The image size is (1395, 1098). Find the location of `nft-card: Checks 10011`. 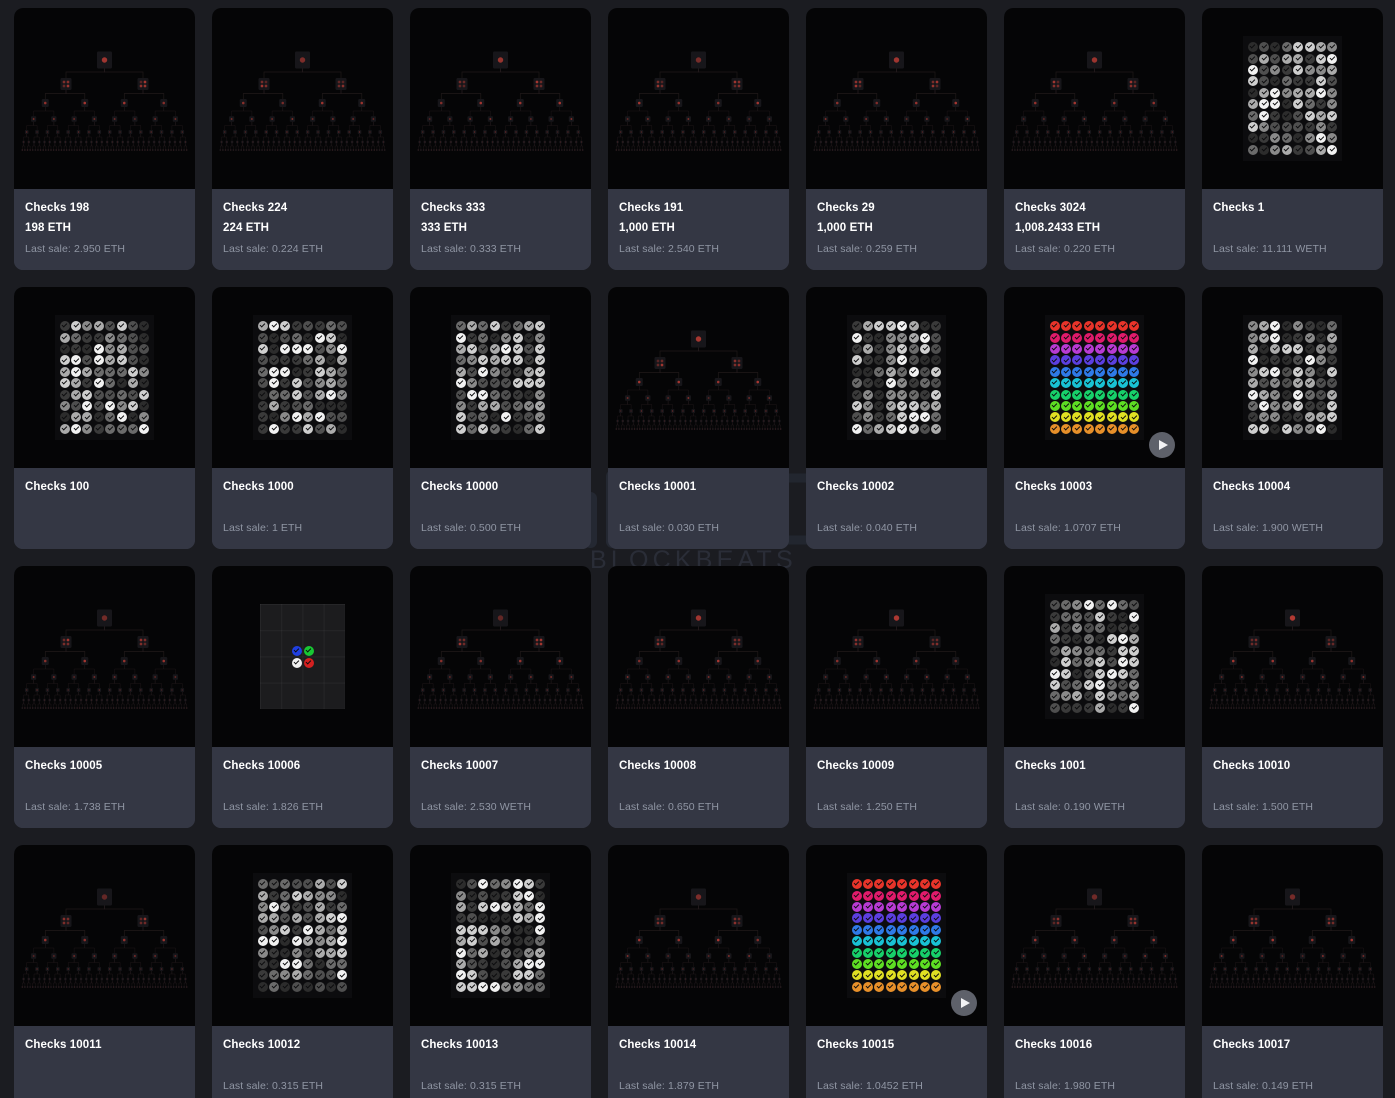

nft-card: Checks 10011 is located at coordinates (104, 971).